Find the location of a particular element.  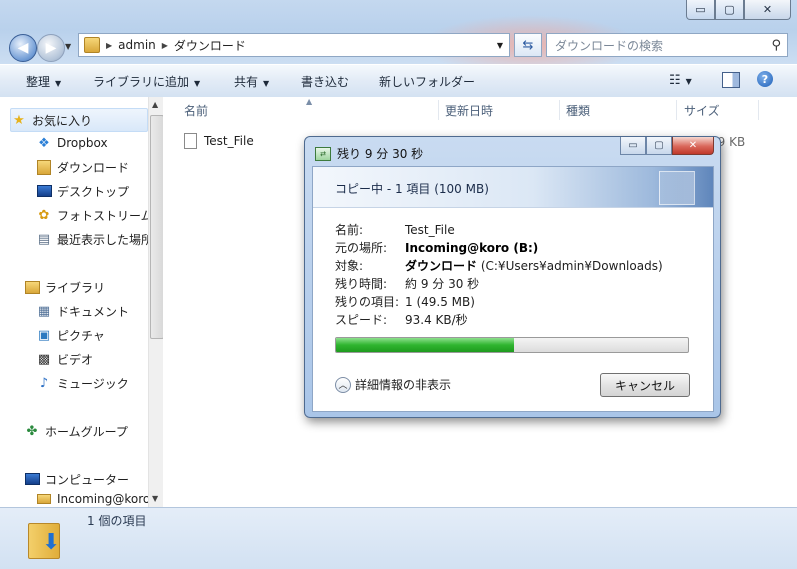

column-header-type: 種類 is located at coordinates (578, 110).